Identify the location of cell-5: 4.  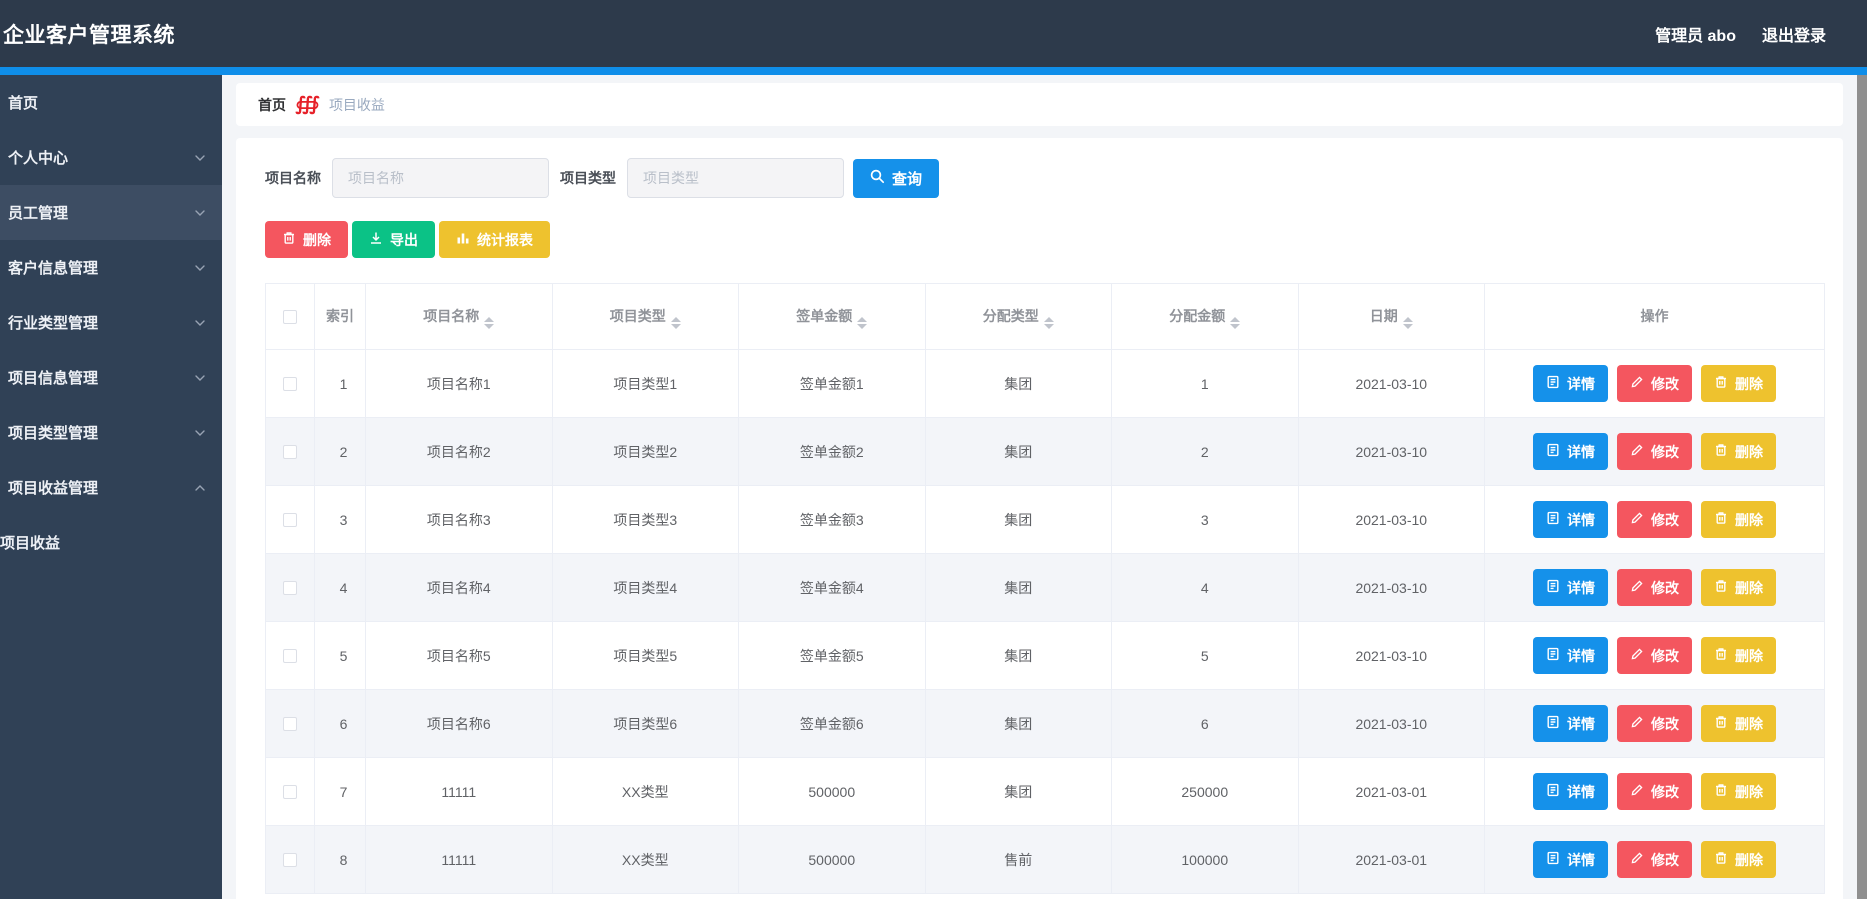
(1205, 587).